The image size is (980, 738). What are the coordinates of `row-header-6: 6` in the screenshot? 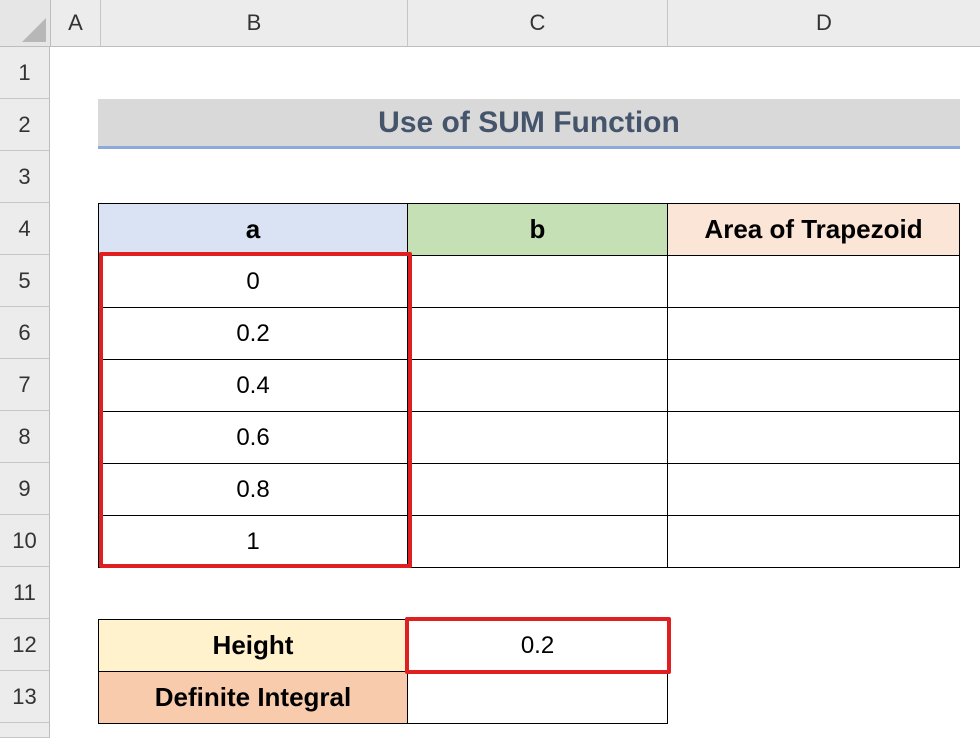 It's located at (25, 333).